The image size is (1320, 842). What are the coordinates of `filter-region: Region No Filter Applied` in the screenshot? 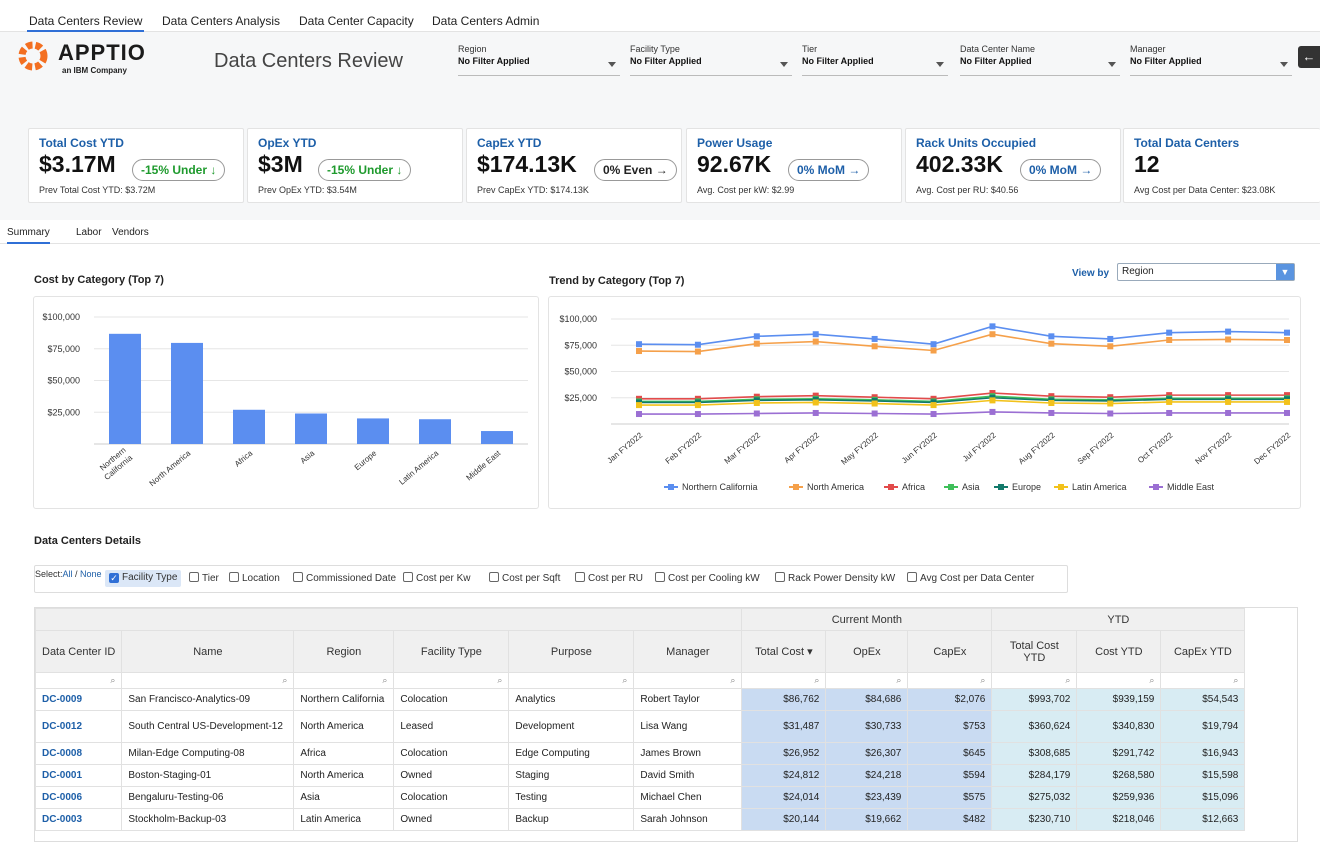 It's located at (539, 60).